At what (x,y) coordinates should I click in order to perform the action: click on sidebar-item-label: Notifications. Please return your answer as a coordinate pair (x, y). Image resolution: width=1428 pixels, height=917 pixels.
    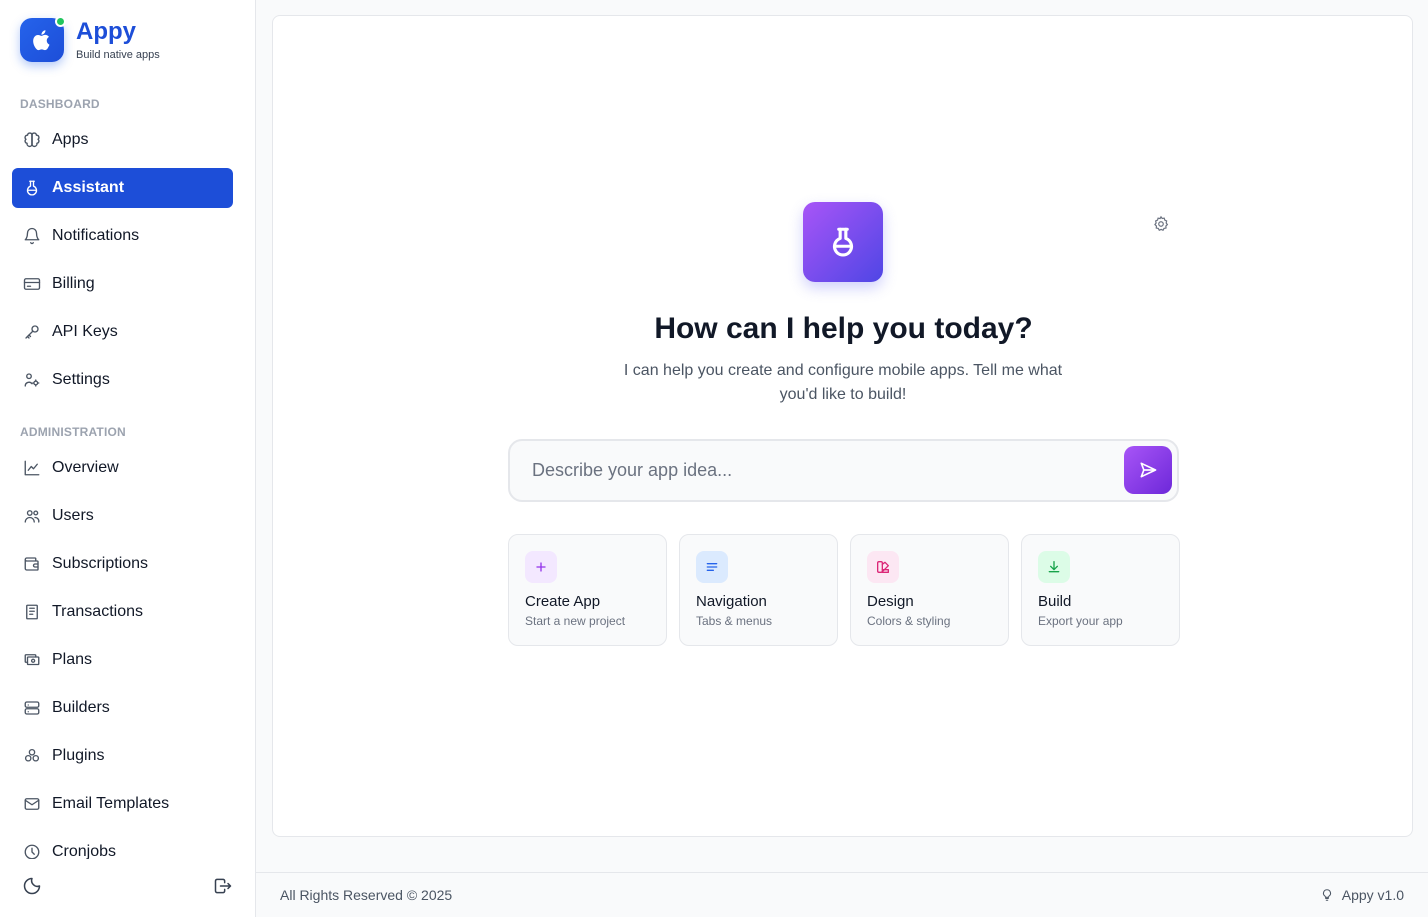
    Looking at the image, I should click on (96, 235).